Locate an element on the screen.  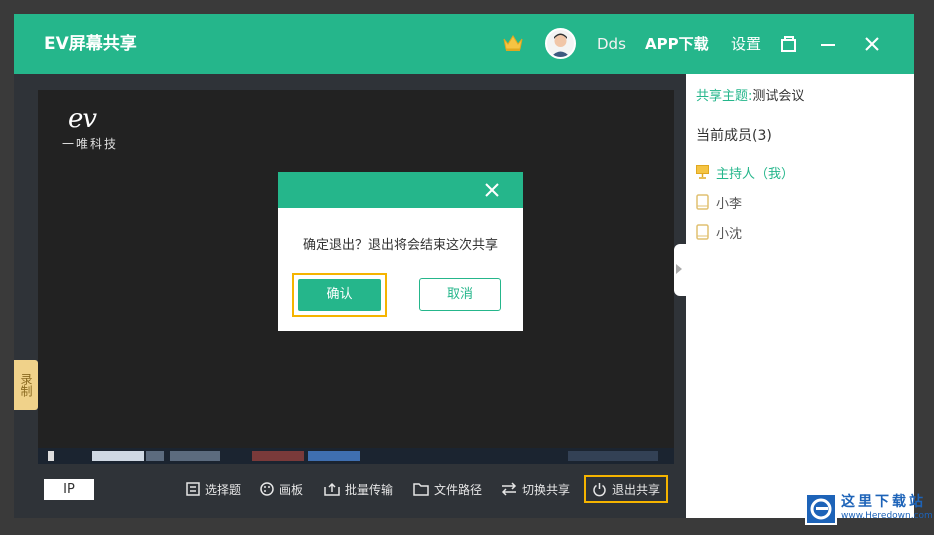
tray-area is located at coordinates (613, 456).